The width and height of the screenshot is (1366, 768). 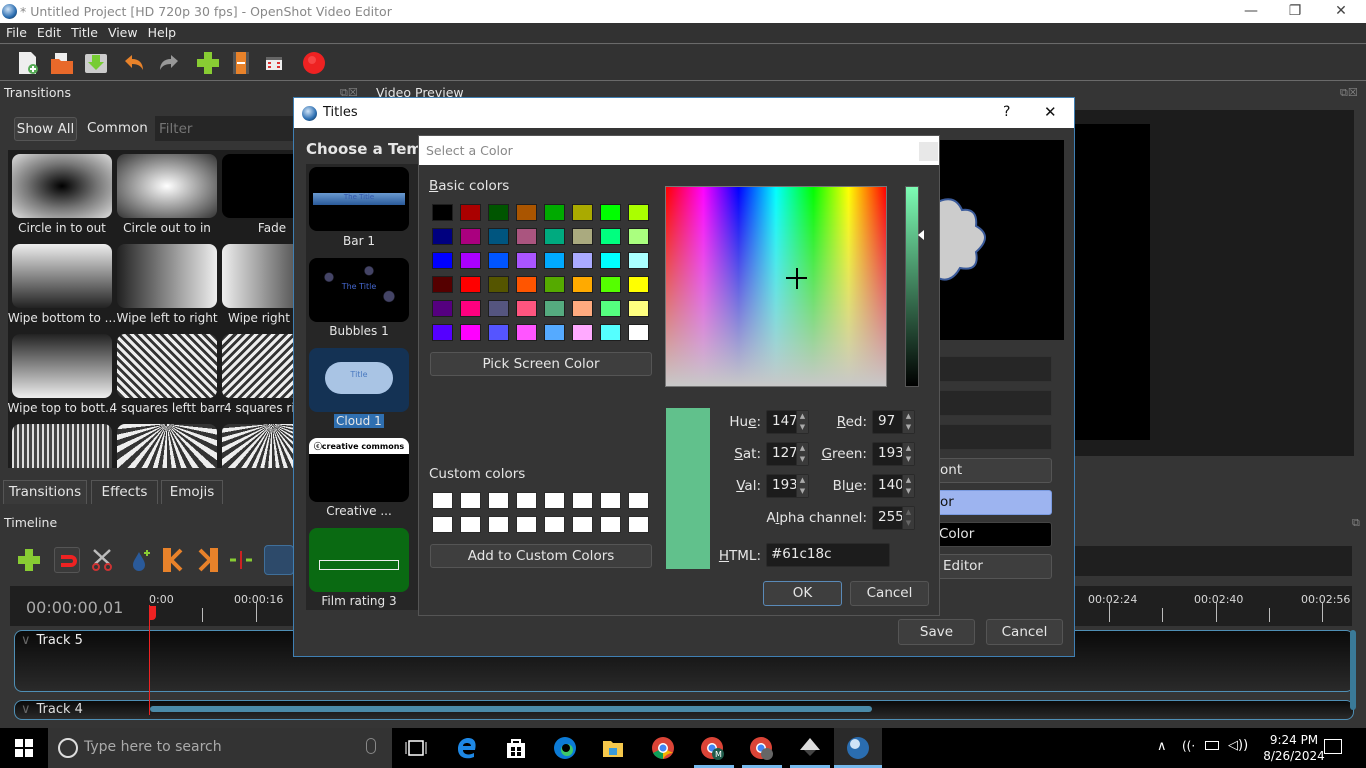 I want to click on color-dialog-close-button, so click(x=928, y=151).